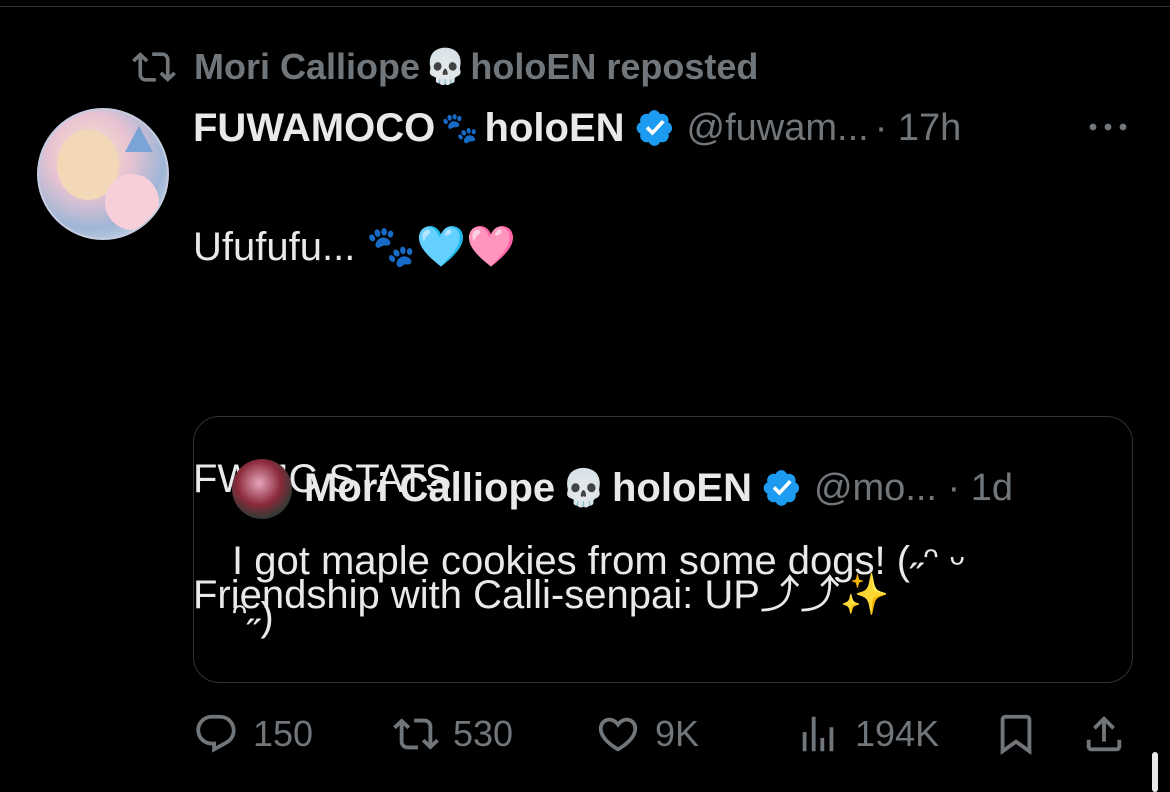 The image size is (1170, 792). I want to click on views-count: 194K, so click(897, 733).